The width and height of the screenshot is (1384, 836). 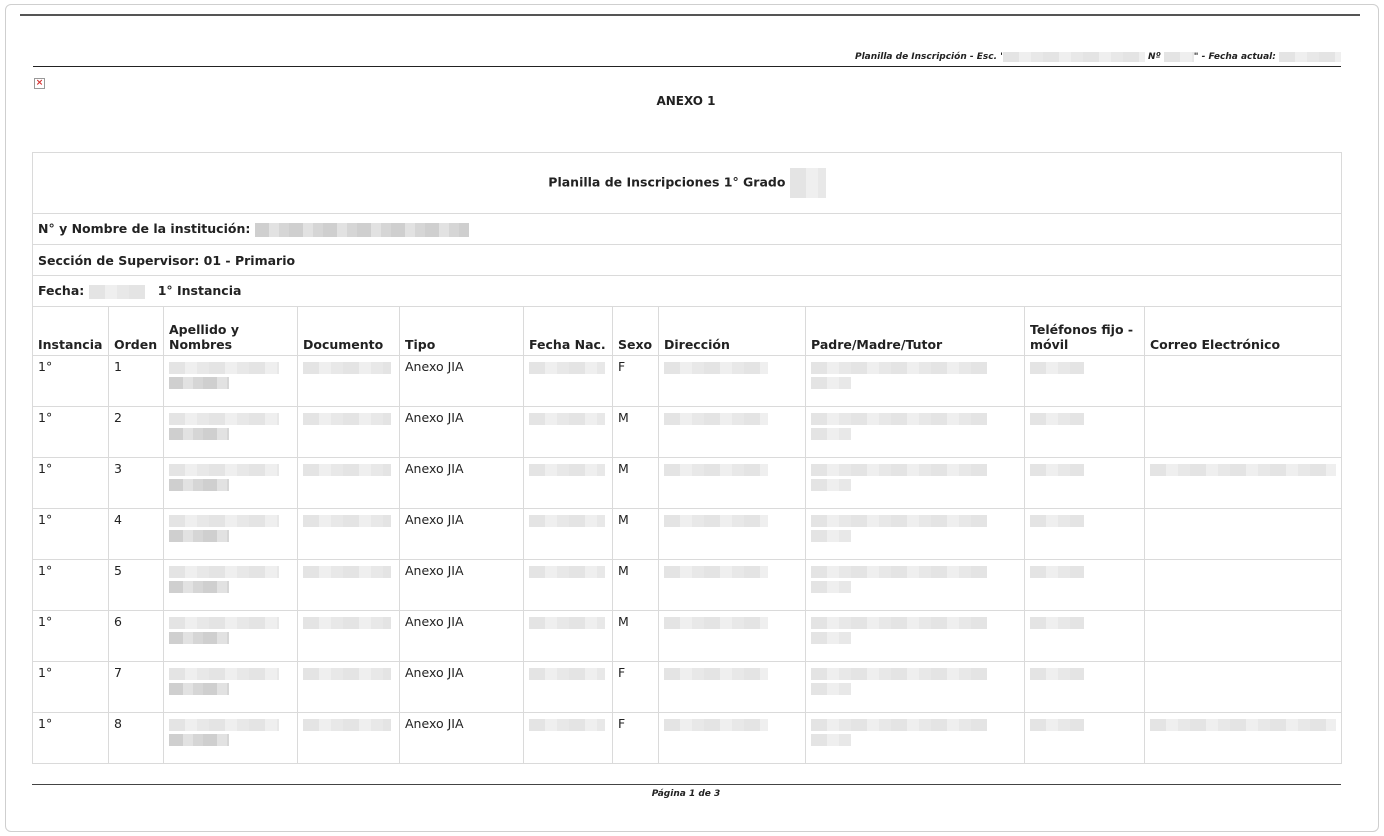 I want to click on redacted-institution, so click(x=361, y=229).